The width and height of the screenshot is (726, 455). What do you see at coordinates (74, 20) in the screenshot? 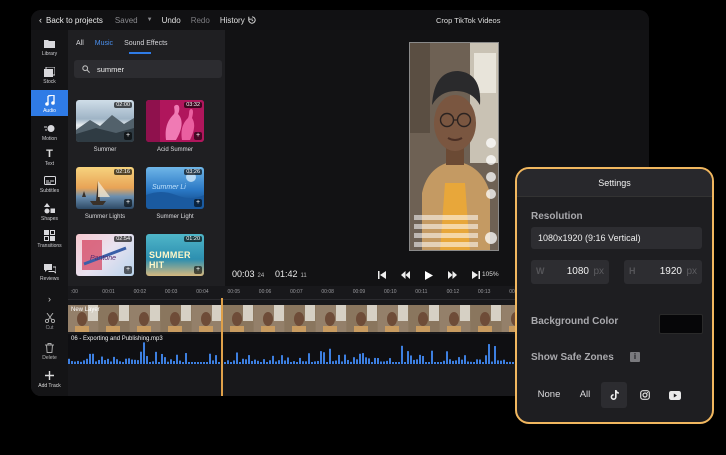
I see `back-label: Back to projects` at bounding box center [74, 20].